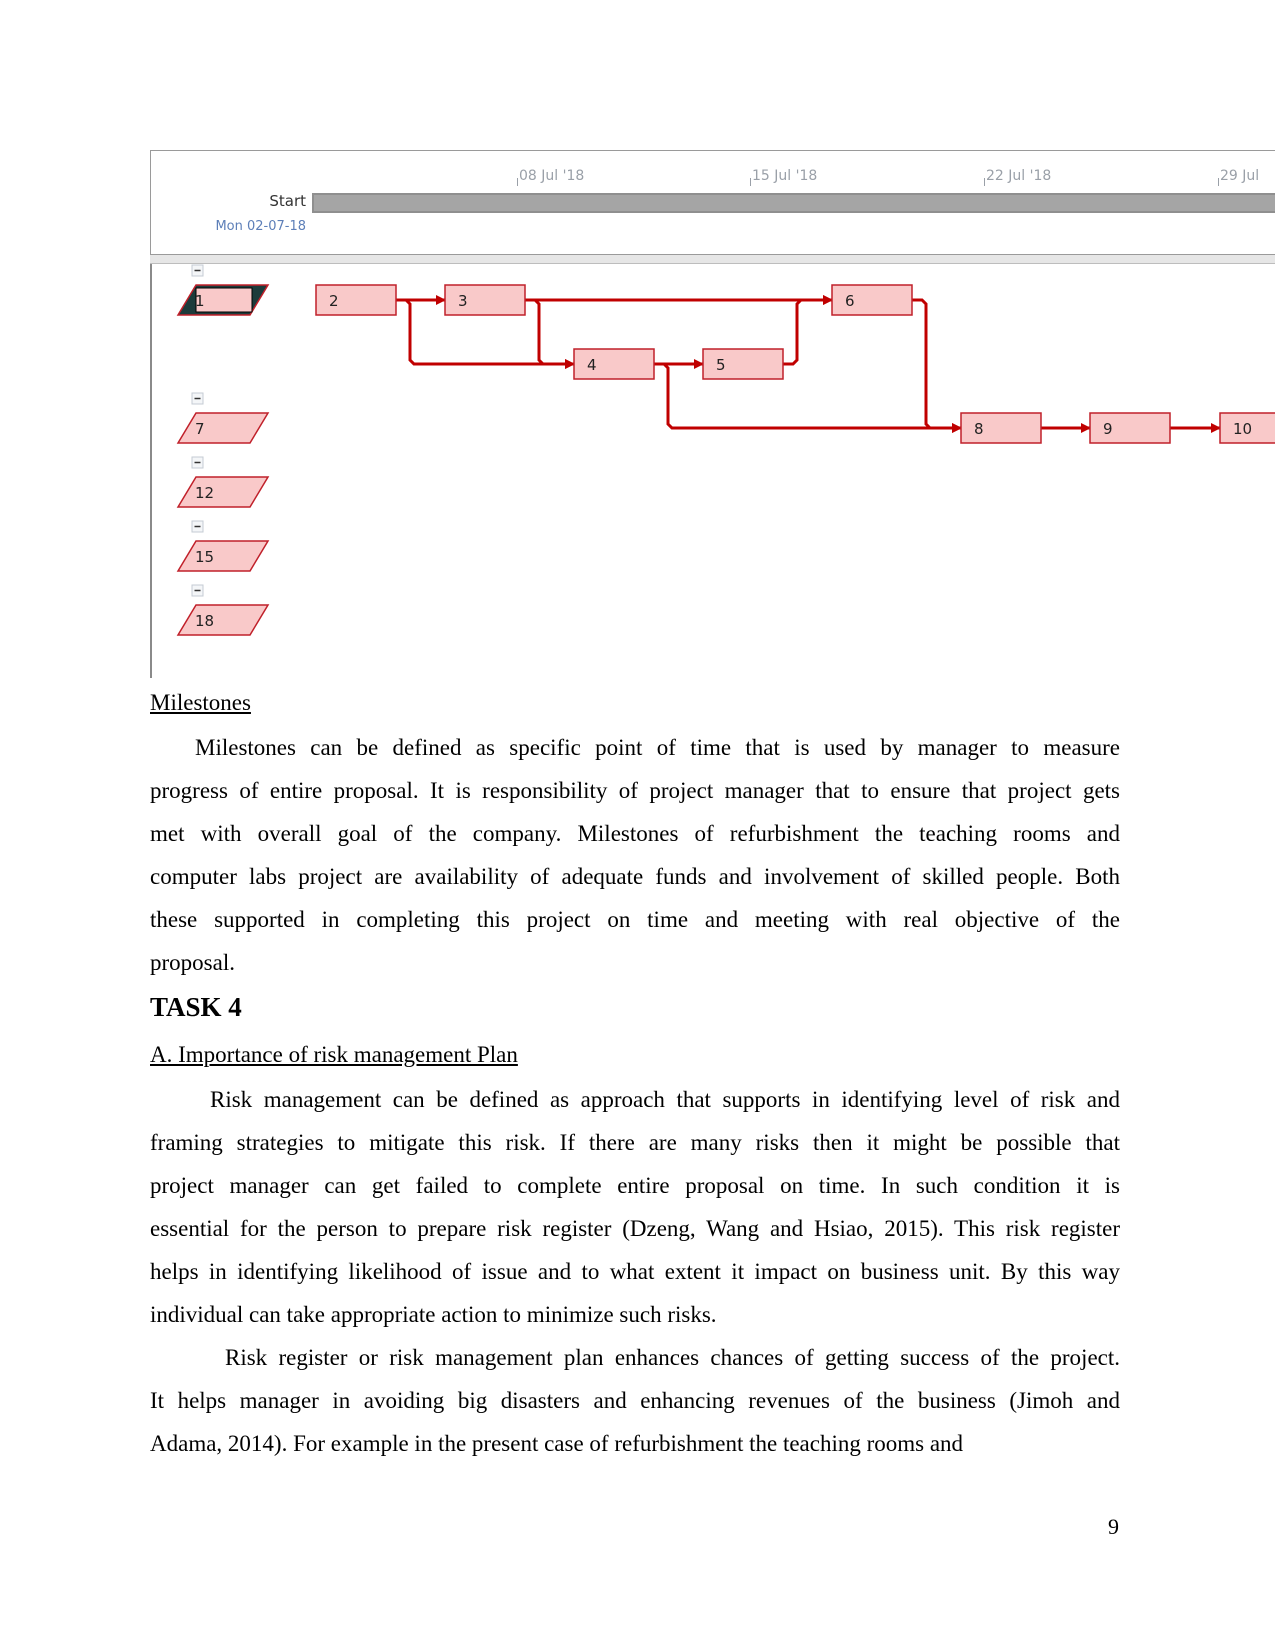  What do you see at coordinates (1130, 428) in the screenshot?
I see `task-node-9: 9` at bounding box center [1130, 428].